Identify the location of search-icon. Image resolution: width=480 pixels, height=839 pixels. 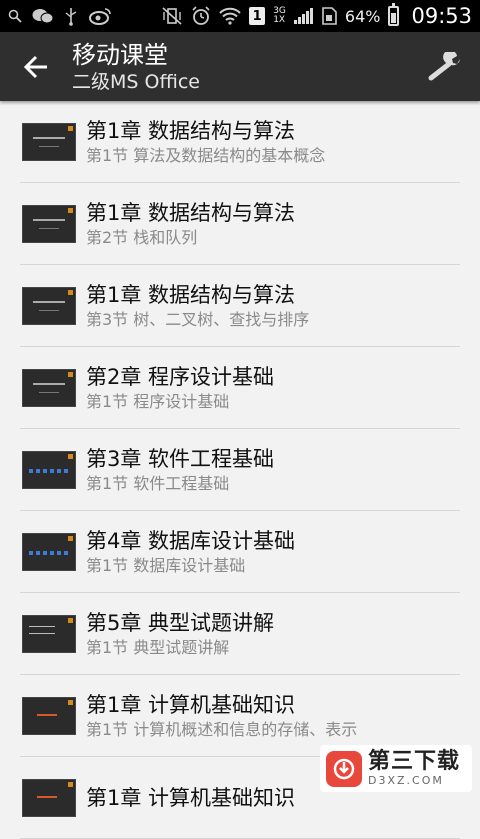
(15, 16).